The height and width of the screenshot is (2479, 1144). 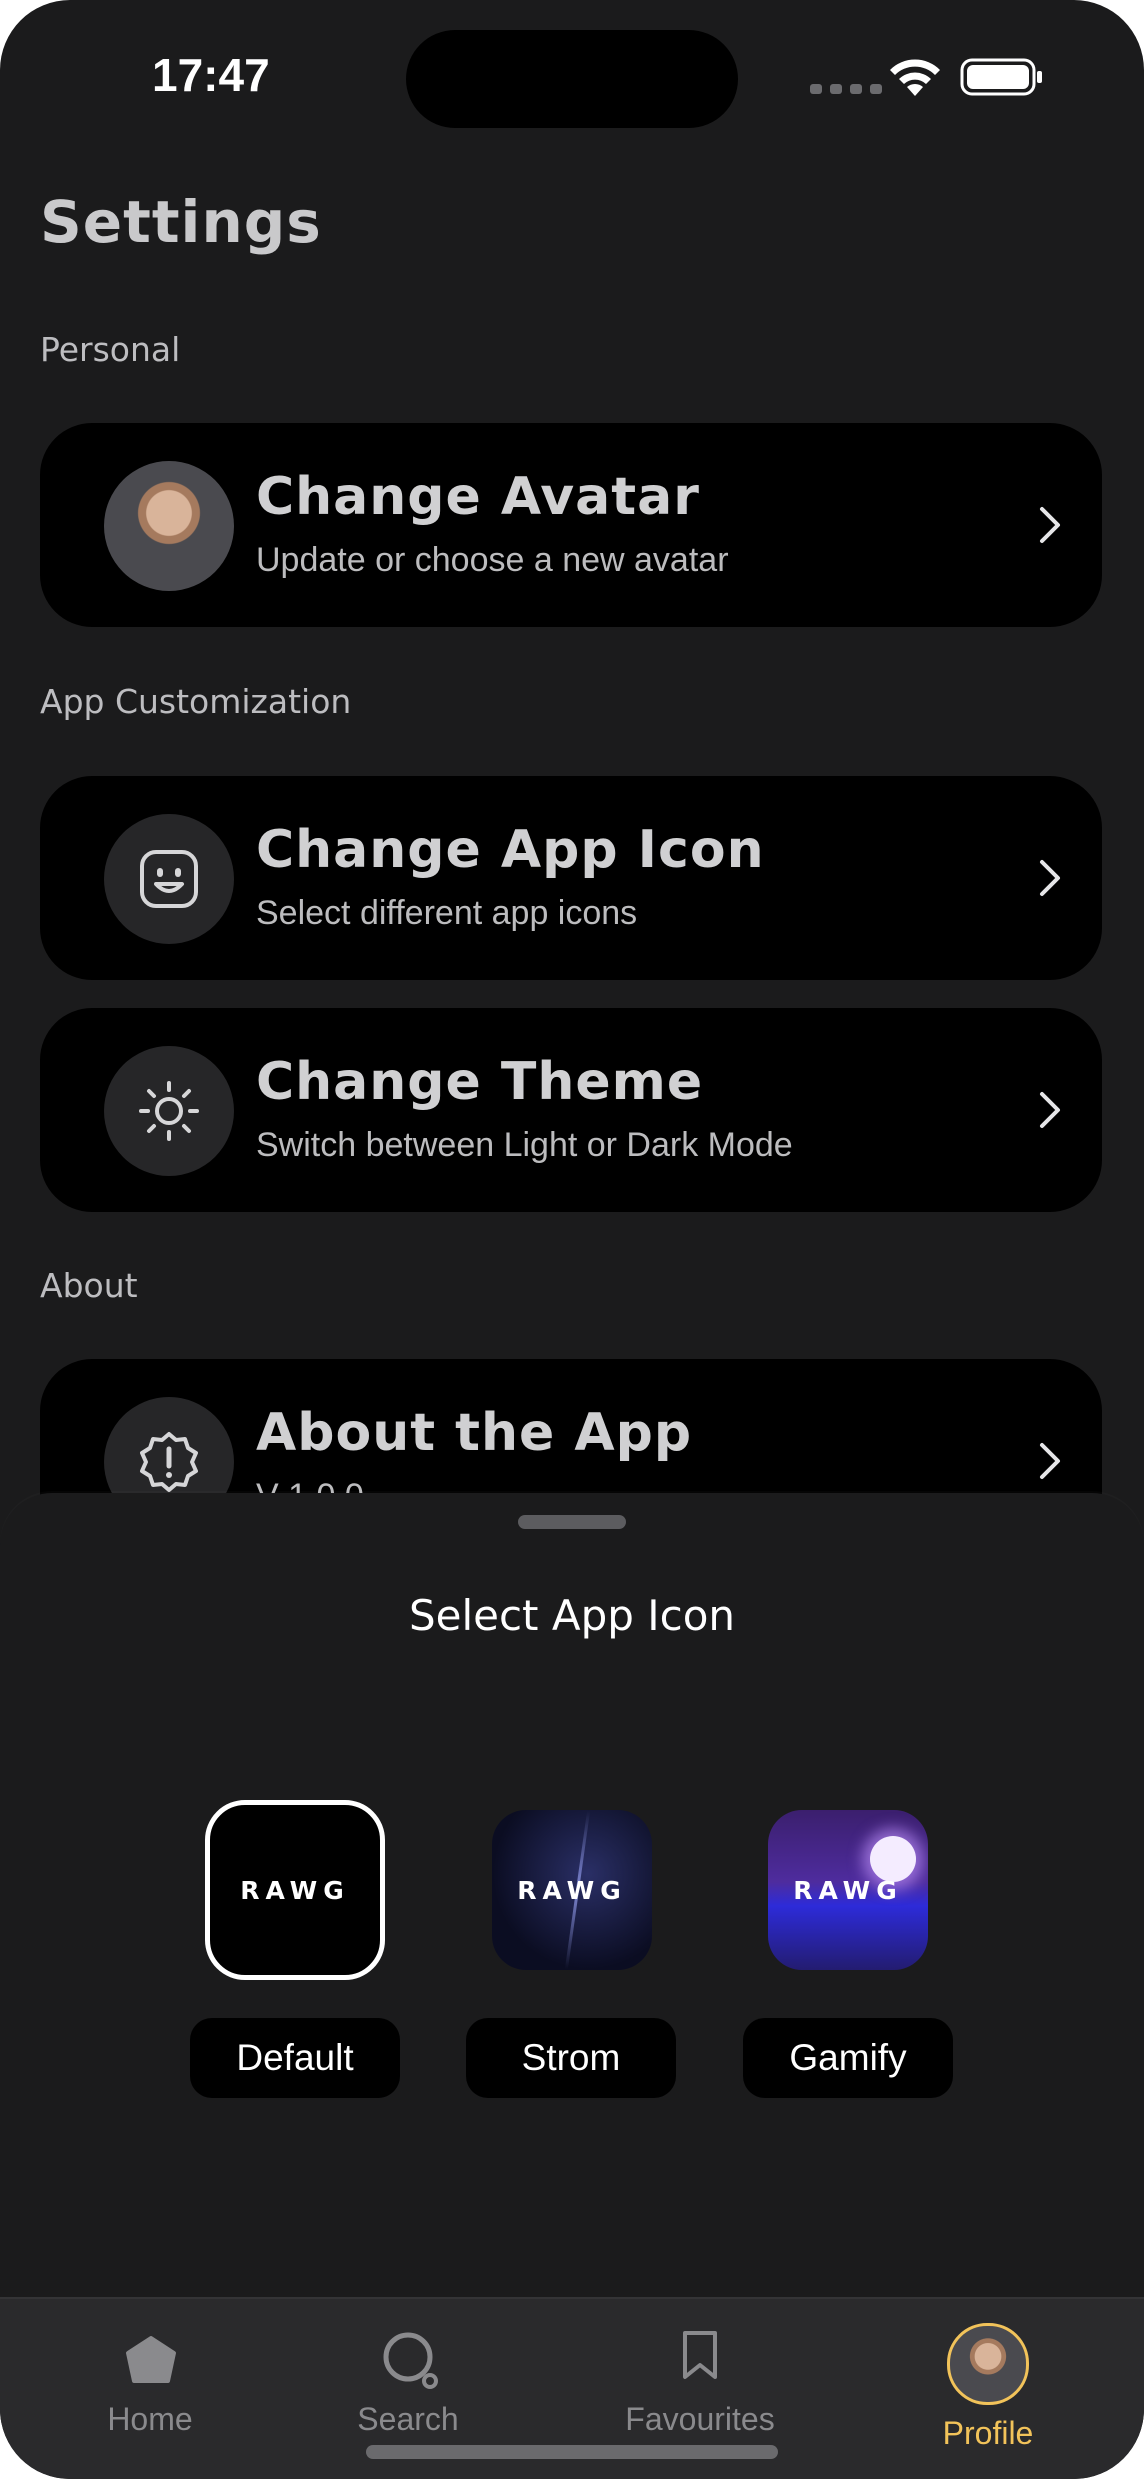 What do you see at coordinates (196, 701) in the screenshot?
I see `section-label-customization: App Customization` at bounding box center [196, 701].